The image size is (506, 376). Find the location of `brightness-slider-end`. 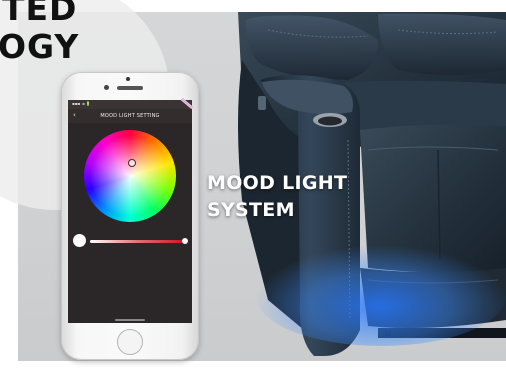

brightness-slider-end is located at coordinates (185, 241).